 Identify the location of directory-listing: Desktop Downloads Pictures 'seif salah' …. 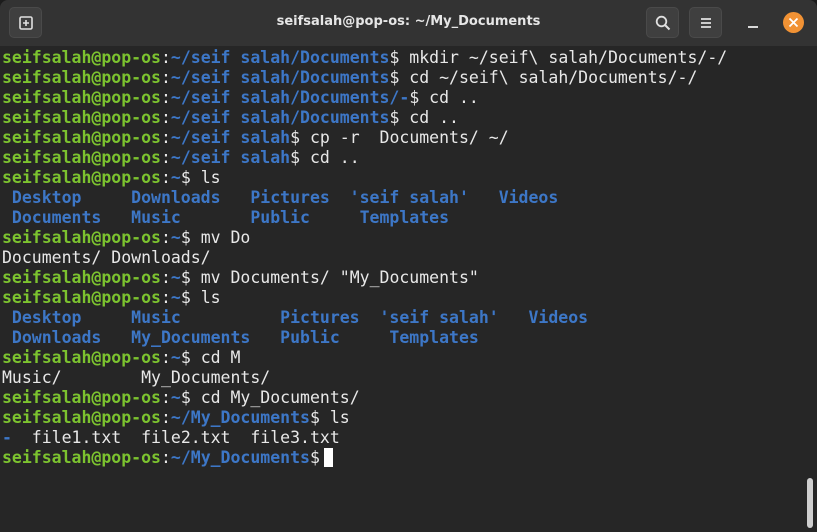
(280, 197).